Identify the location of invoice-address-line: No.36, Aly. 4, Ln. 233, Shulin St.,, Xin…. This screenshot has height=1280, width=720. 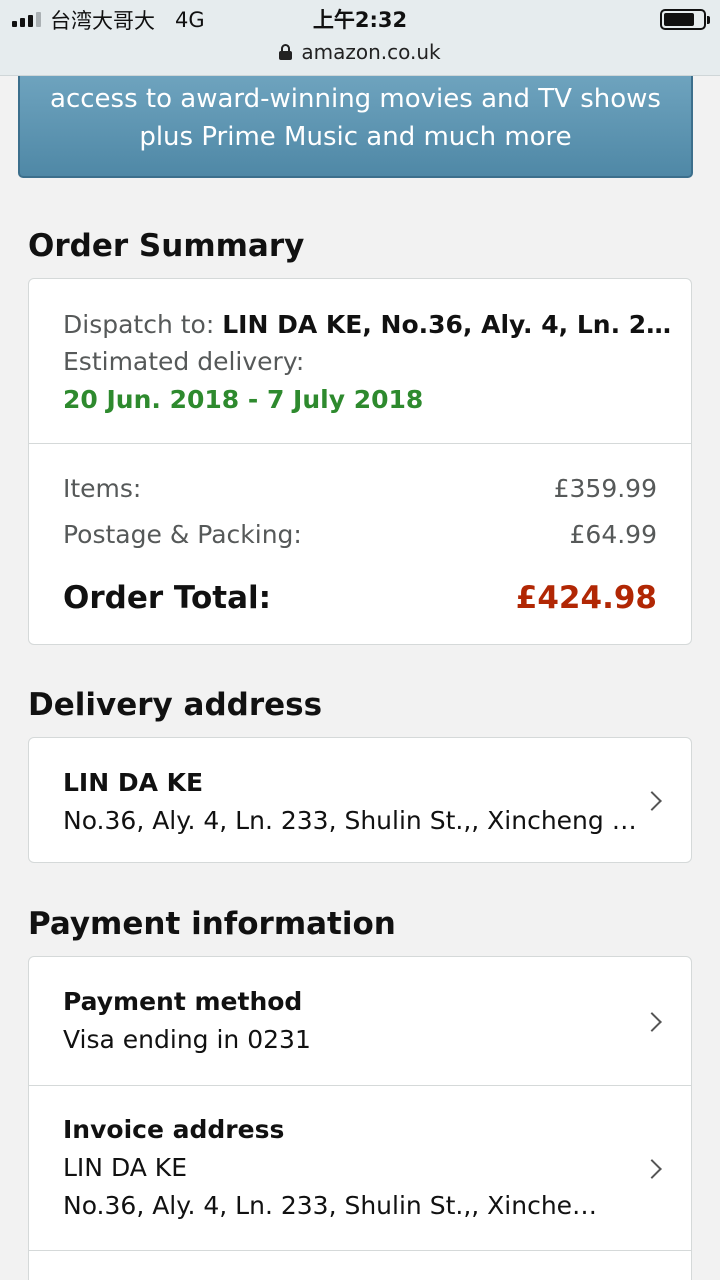
(330, 1205).